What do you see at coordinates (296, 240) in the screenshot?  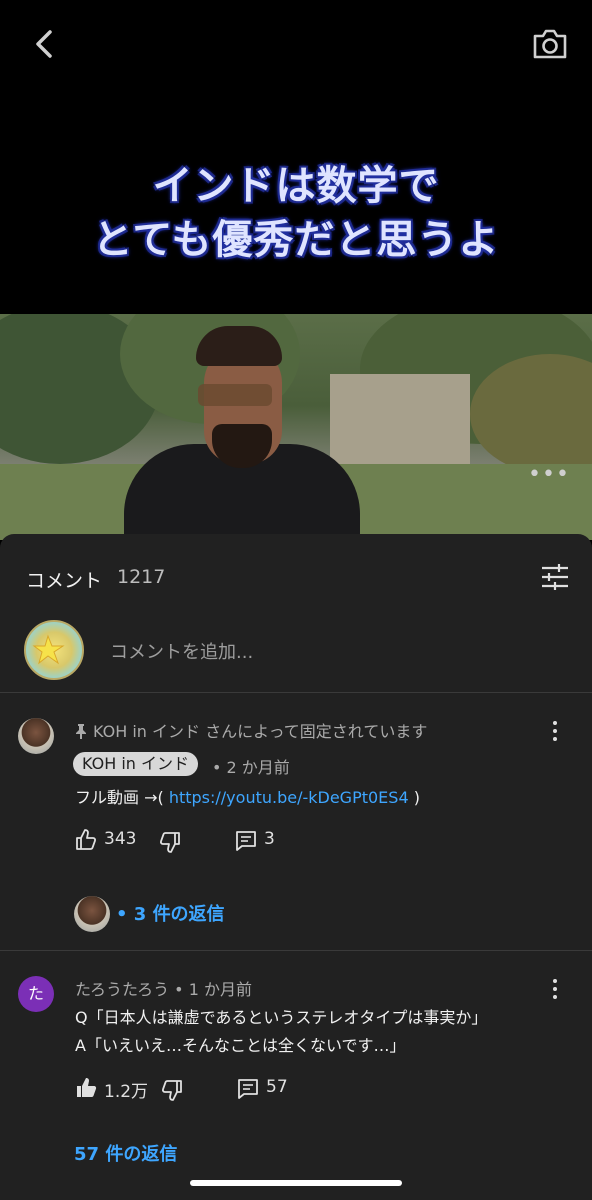 I see `video-caption-line-2: とても優秀だと思うよ` at bounding box center [296, 240].